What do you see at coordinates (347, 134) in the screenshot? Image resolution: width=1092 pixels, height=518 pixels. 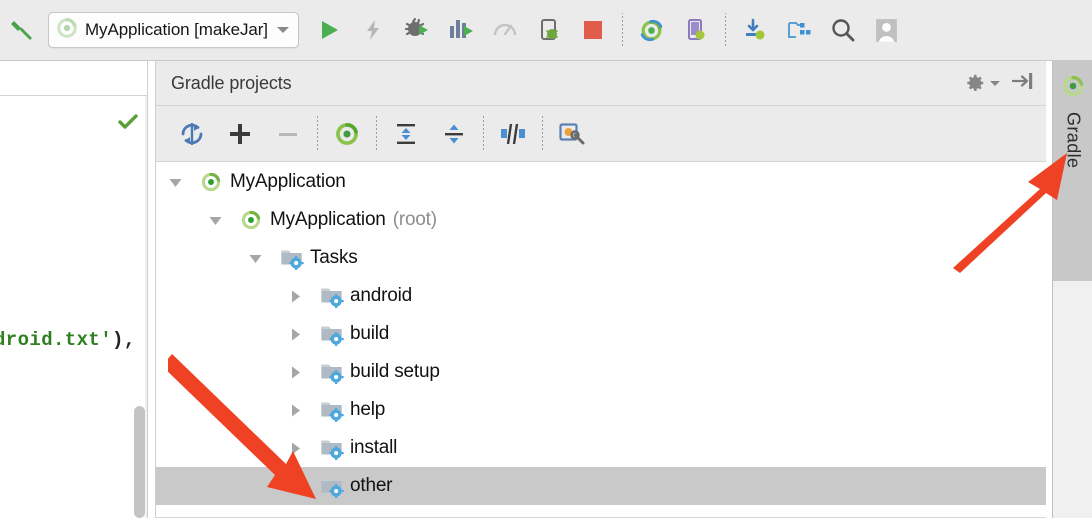 I see `gradle-run-icon` at bounding box center [347, 134].